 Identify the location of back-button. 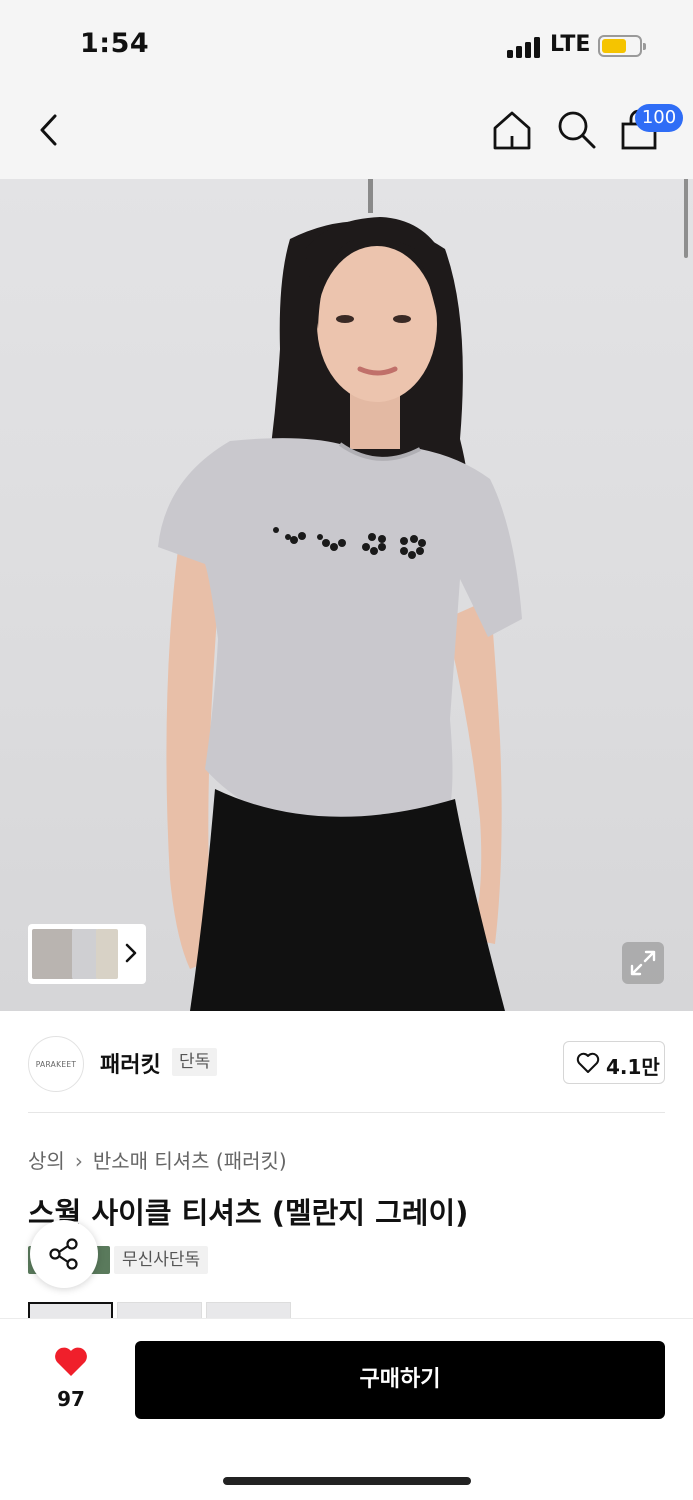
(50, 130).